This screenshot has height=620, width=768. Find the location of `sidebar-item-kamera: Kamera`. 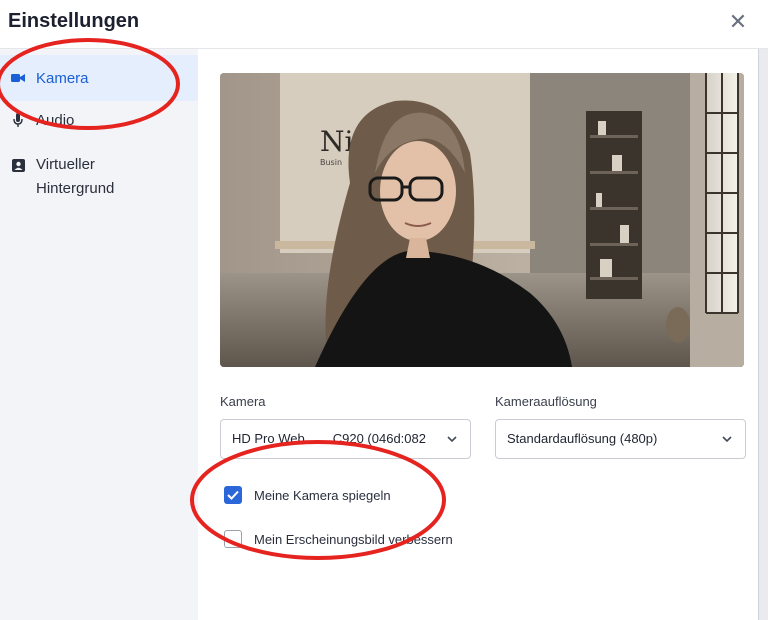

sidebar-item-kamera: Kamera is located at coordinates (99, 78).